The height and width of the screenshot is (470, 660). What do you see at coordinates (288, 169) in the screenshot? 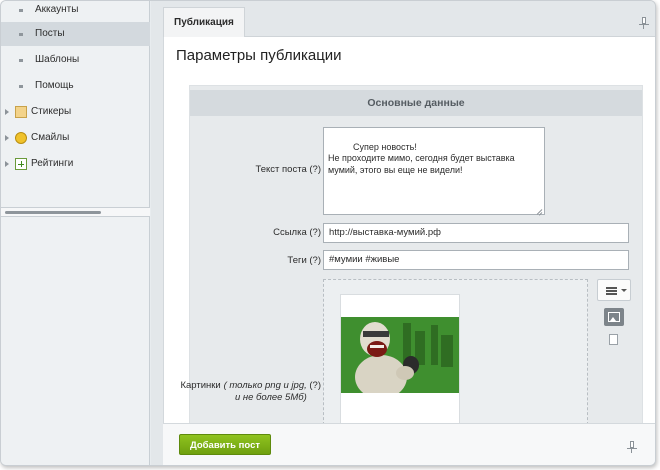
I see `post-text-label: Текст поста (?)` at bounding box center [288, 169].